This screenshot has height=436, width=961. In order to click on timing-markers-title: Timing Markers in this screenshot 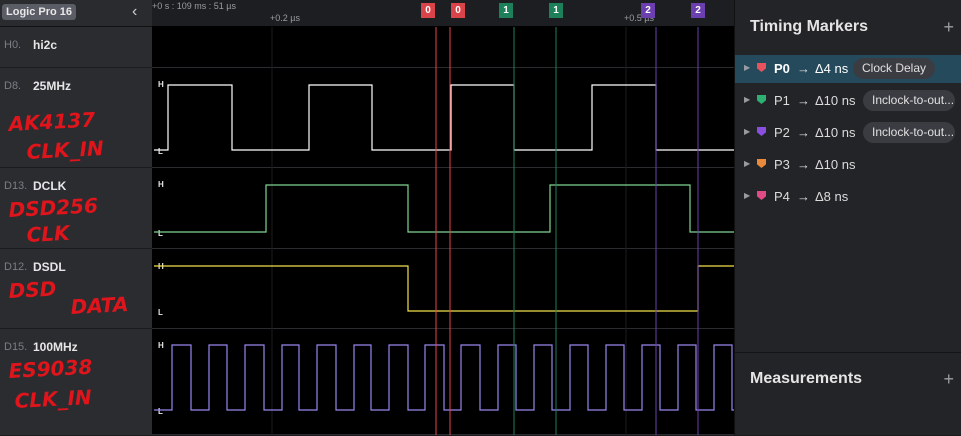, I will do `click(809, 26)`.